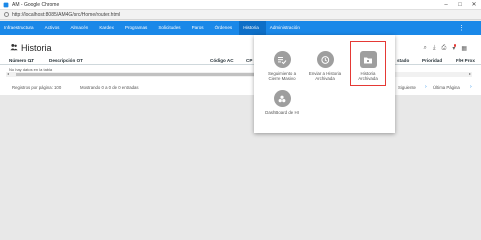  I want to click on menu-tile-dashboard-hi: DashBoard de HI, so click(282, 102).